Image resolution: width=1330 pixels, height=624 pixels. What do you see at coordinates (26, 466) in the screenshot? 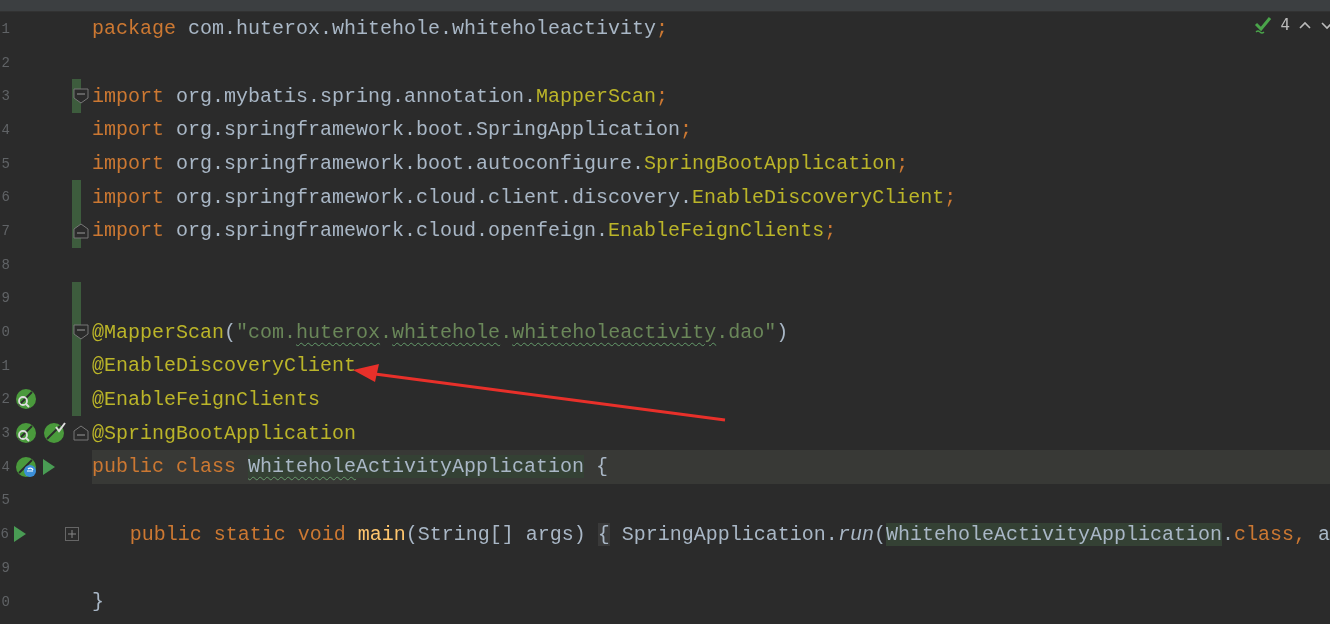
I see `bean-web-icon` at bounding box center [26, 466].